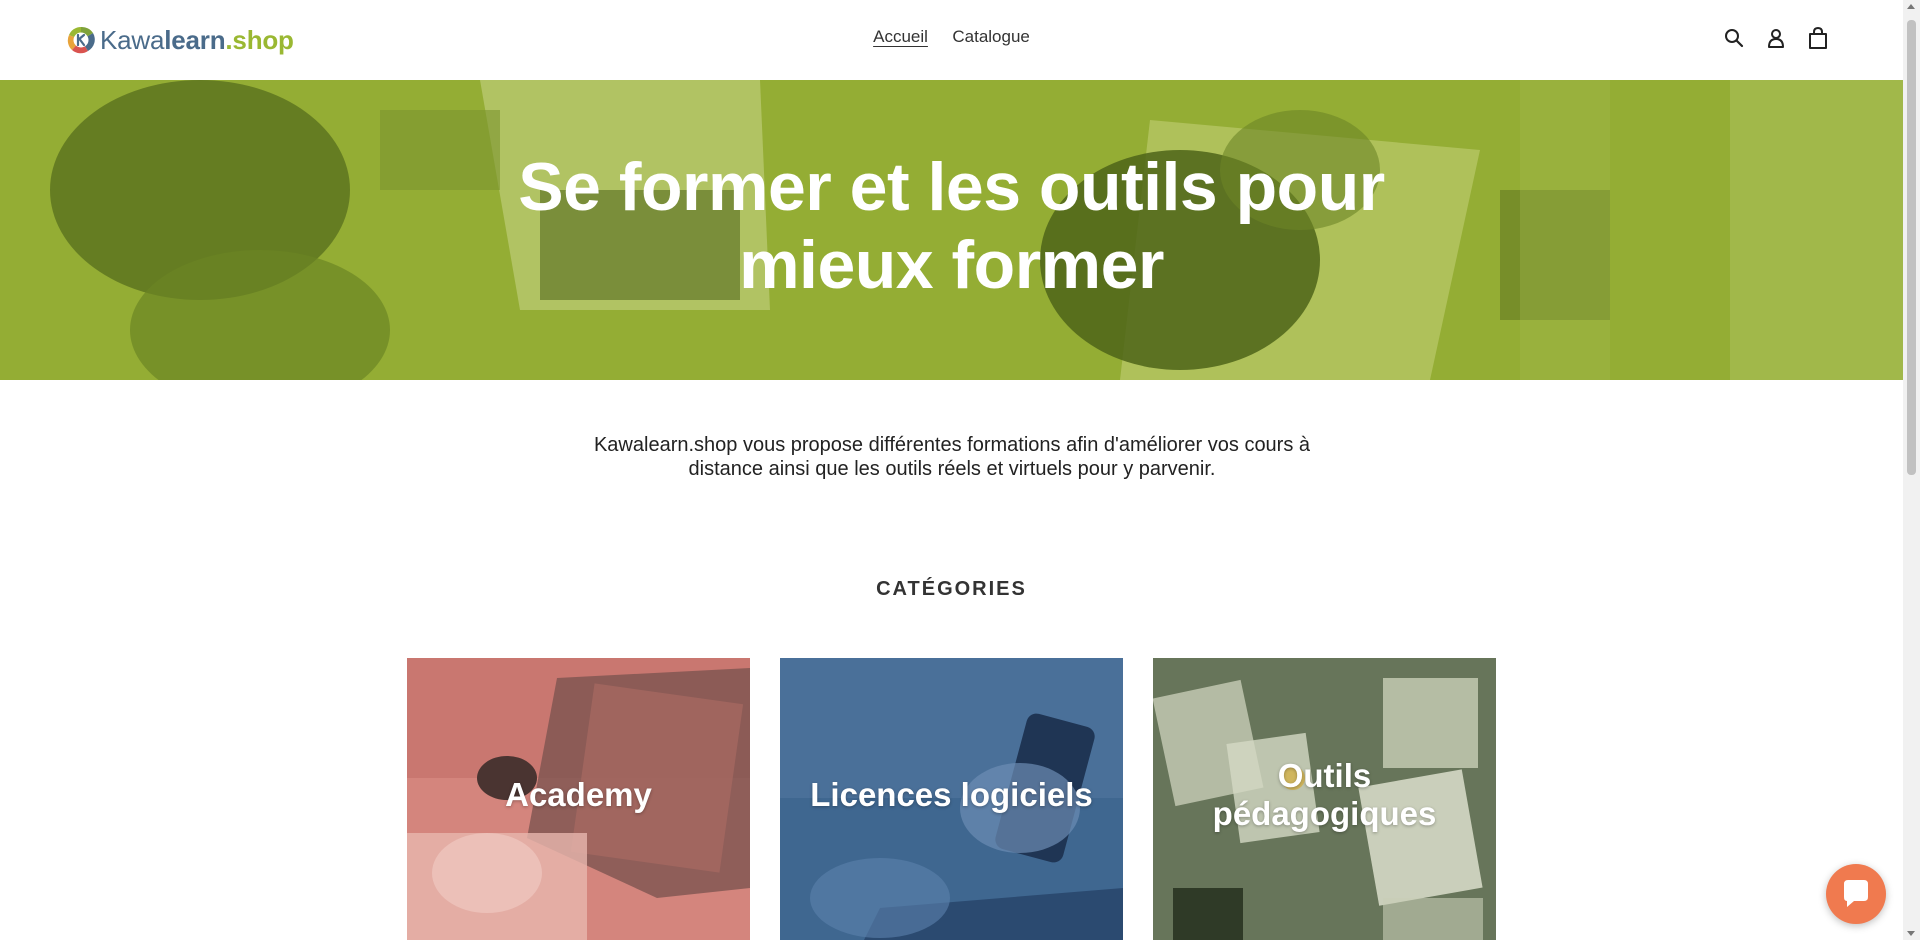 This screenshot has width=1920, height=940. I want to click on category-card-academy: Academy, so click(578, 799).